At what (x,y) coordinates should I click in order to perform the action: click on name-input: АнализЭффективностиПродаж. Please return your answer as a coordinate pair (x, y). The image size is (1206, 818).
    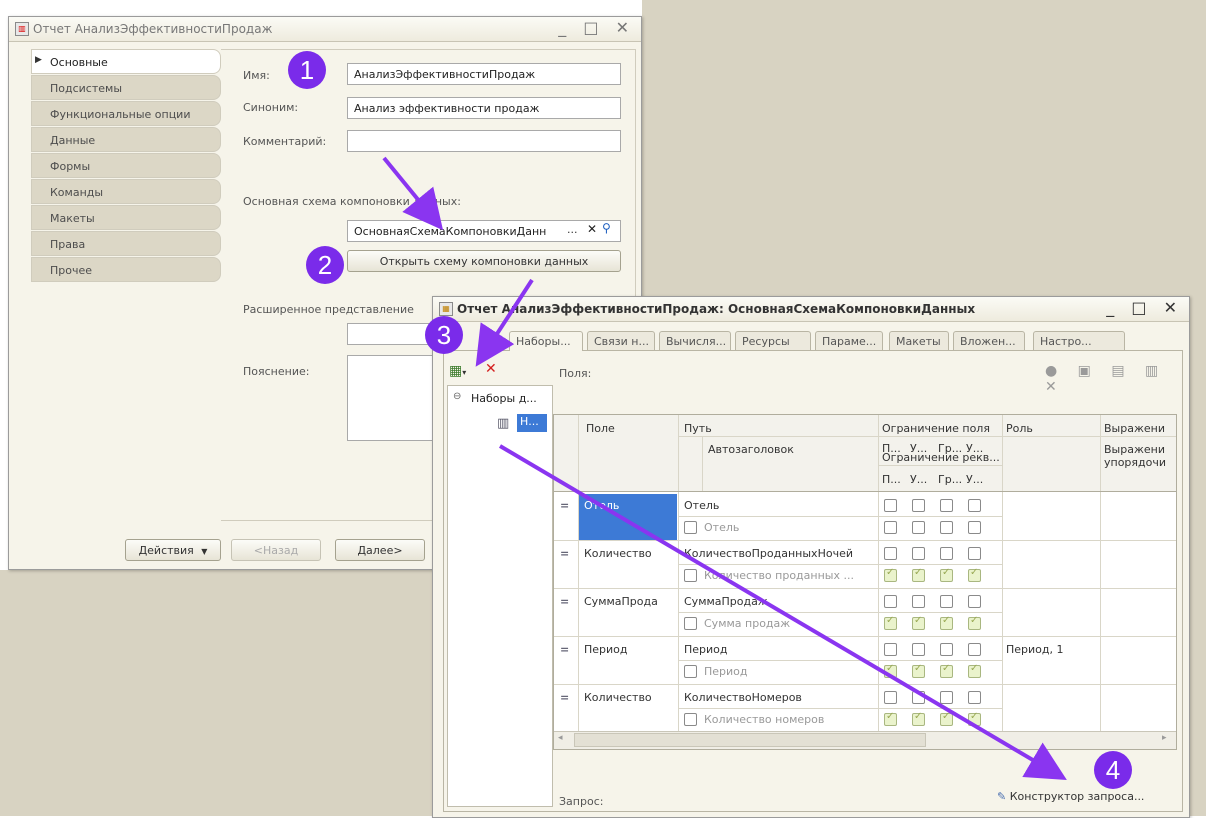
    Looking at the image, I should click on (484, 74).